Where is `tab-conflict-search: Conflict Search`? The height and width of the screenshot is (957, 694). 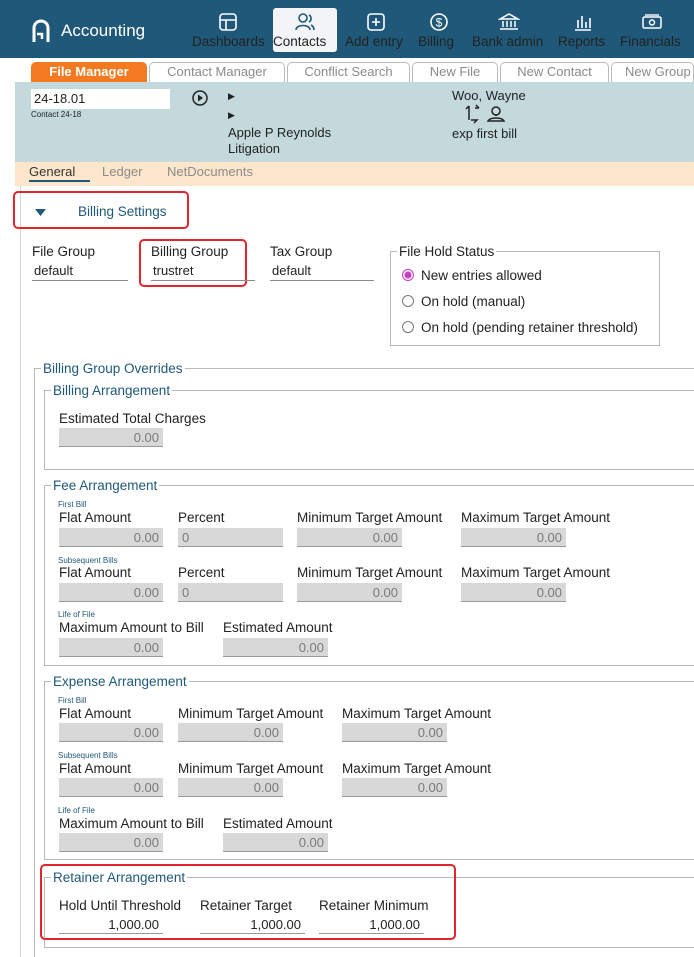 tab-conflict-search: Conflict Search is located at coordinates (348, 72).